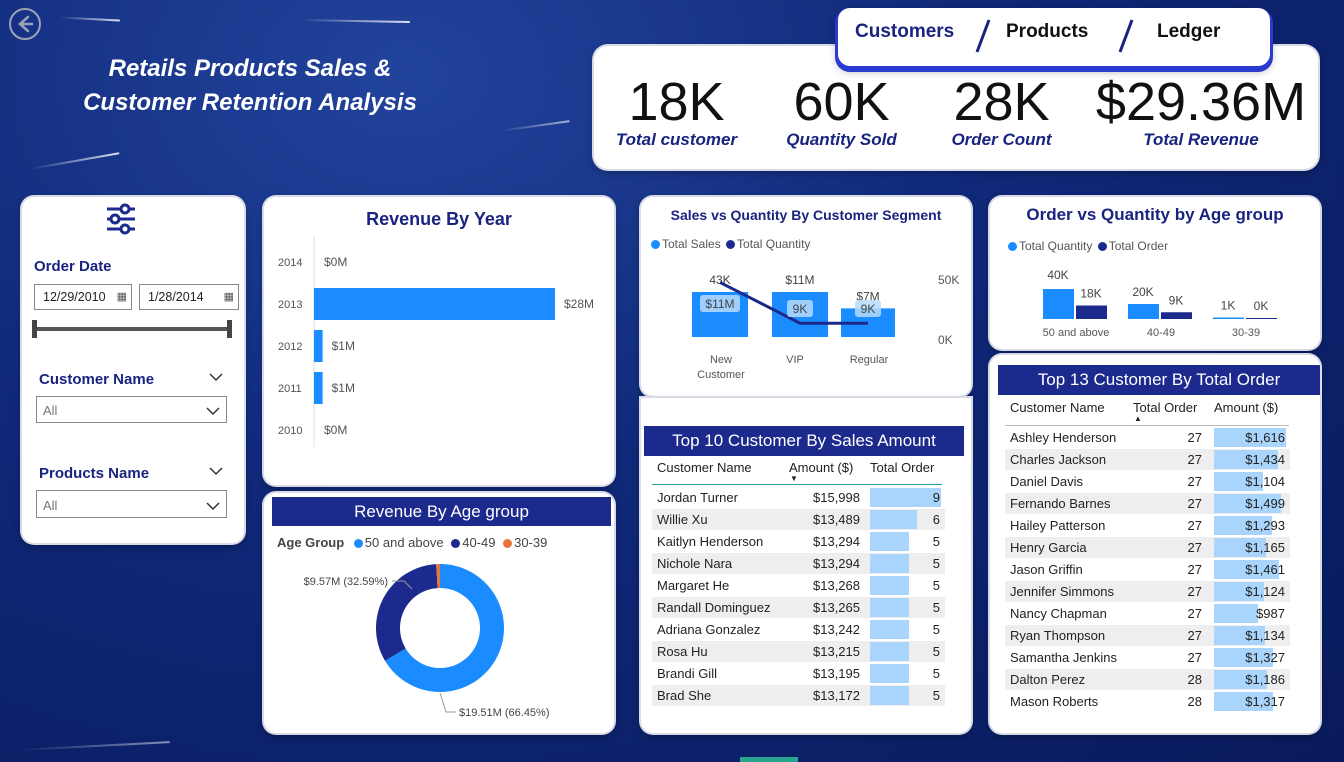 This screenshot has width=1344, height=762. I want to click on table-row: Samantha Jenkins 27 $1,327, so click(1147, 657).